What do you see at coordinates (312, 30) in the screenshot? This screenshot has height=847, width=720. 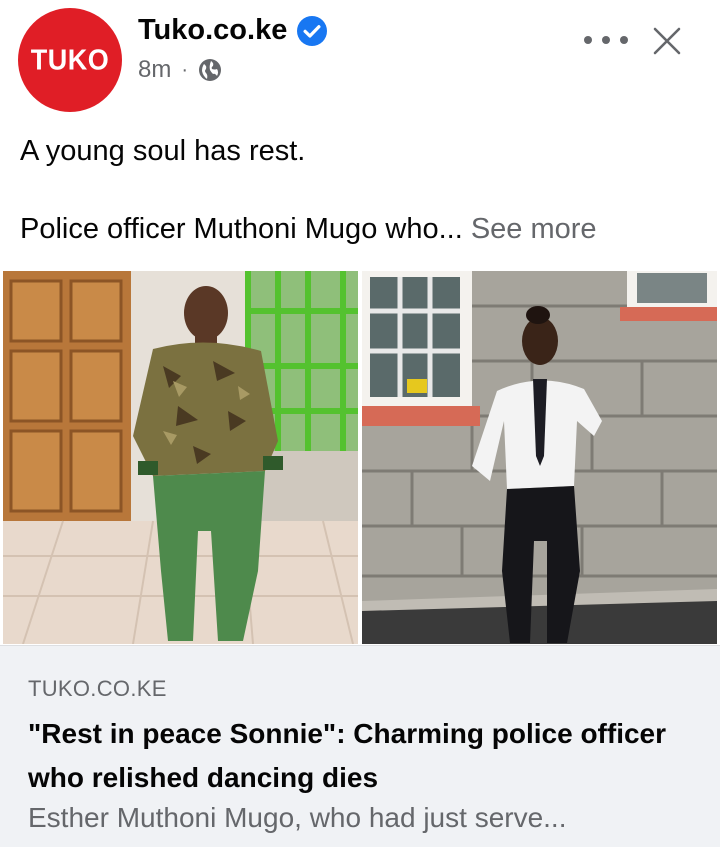 I see `verified-badge-icon` at bounding box center [312, 30].